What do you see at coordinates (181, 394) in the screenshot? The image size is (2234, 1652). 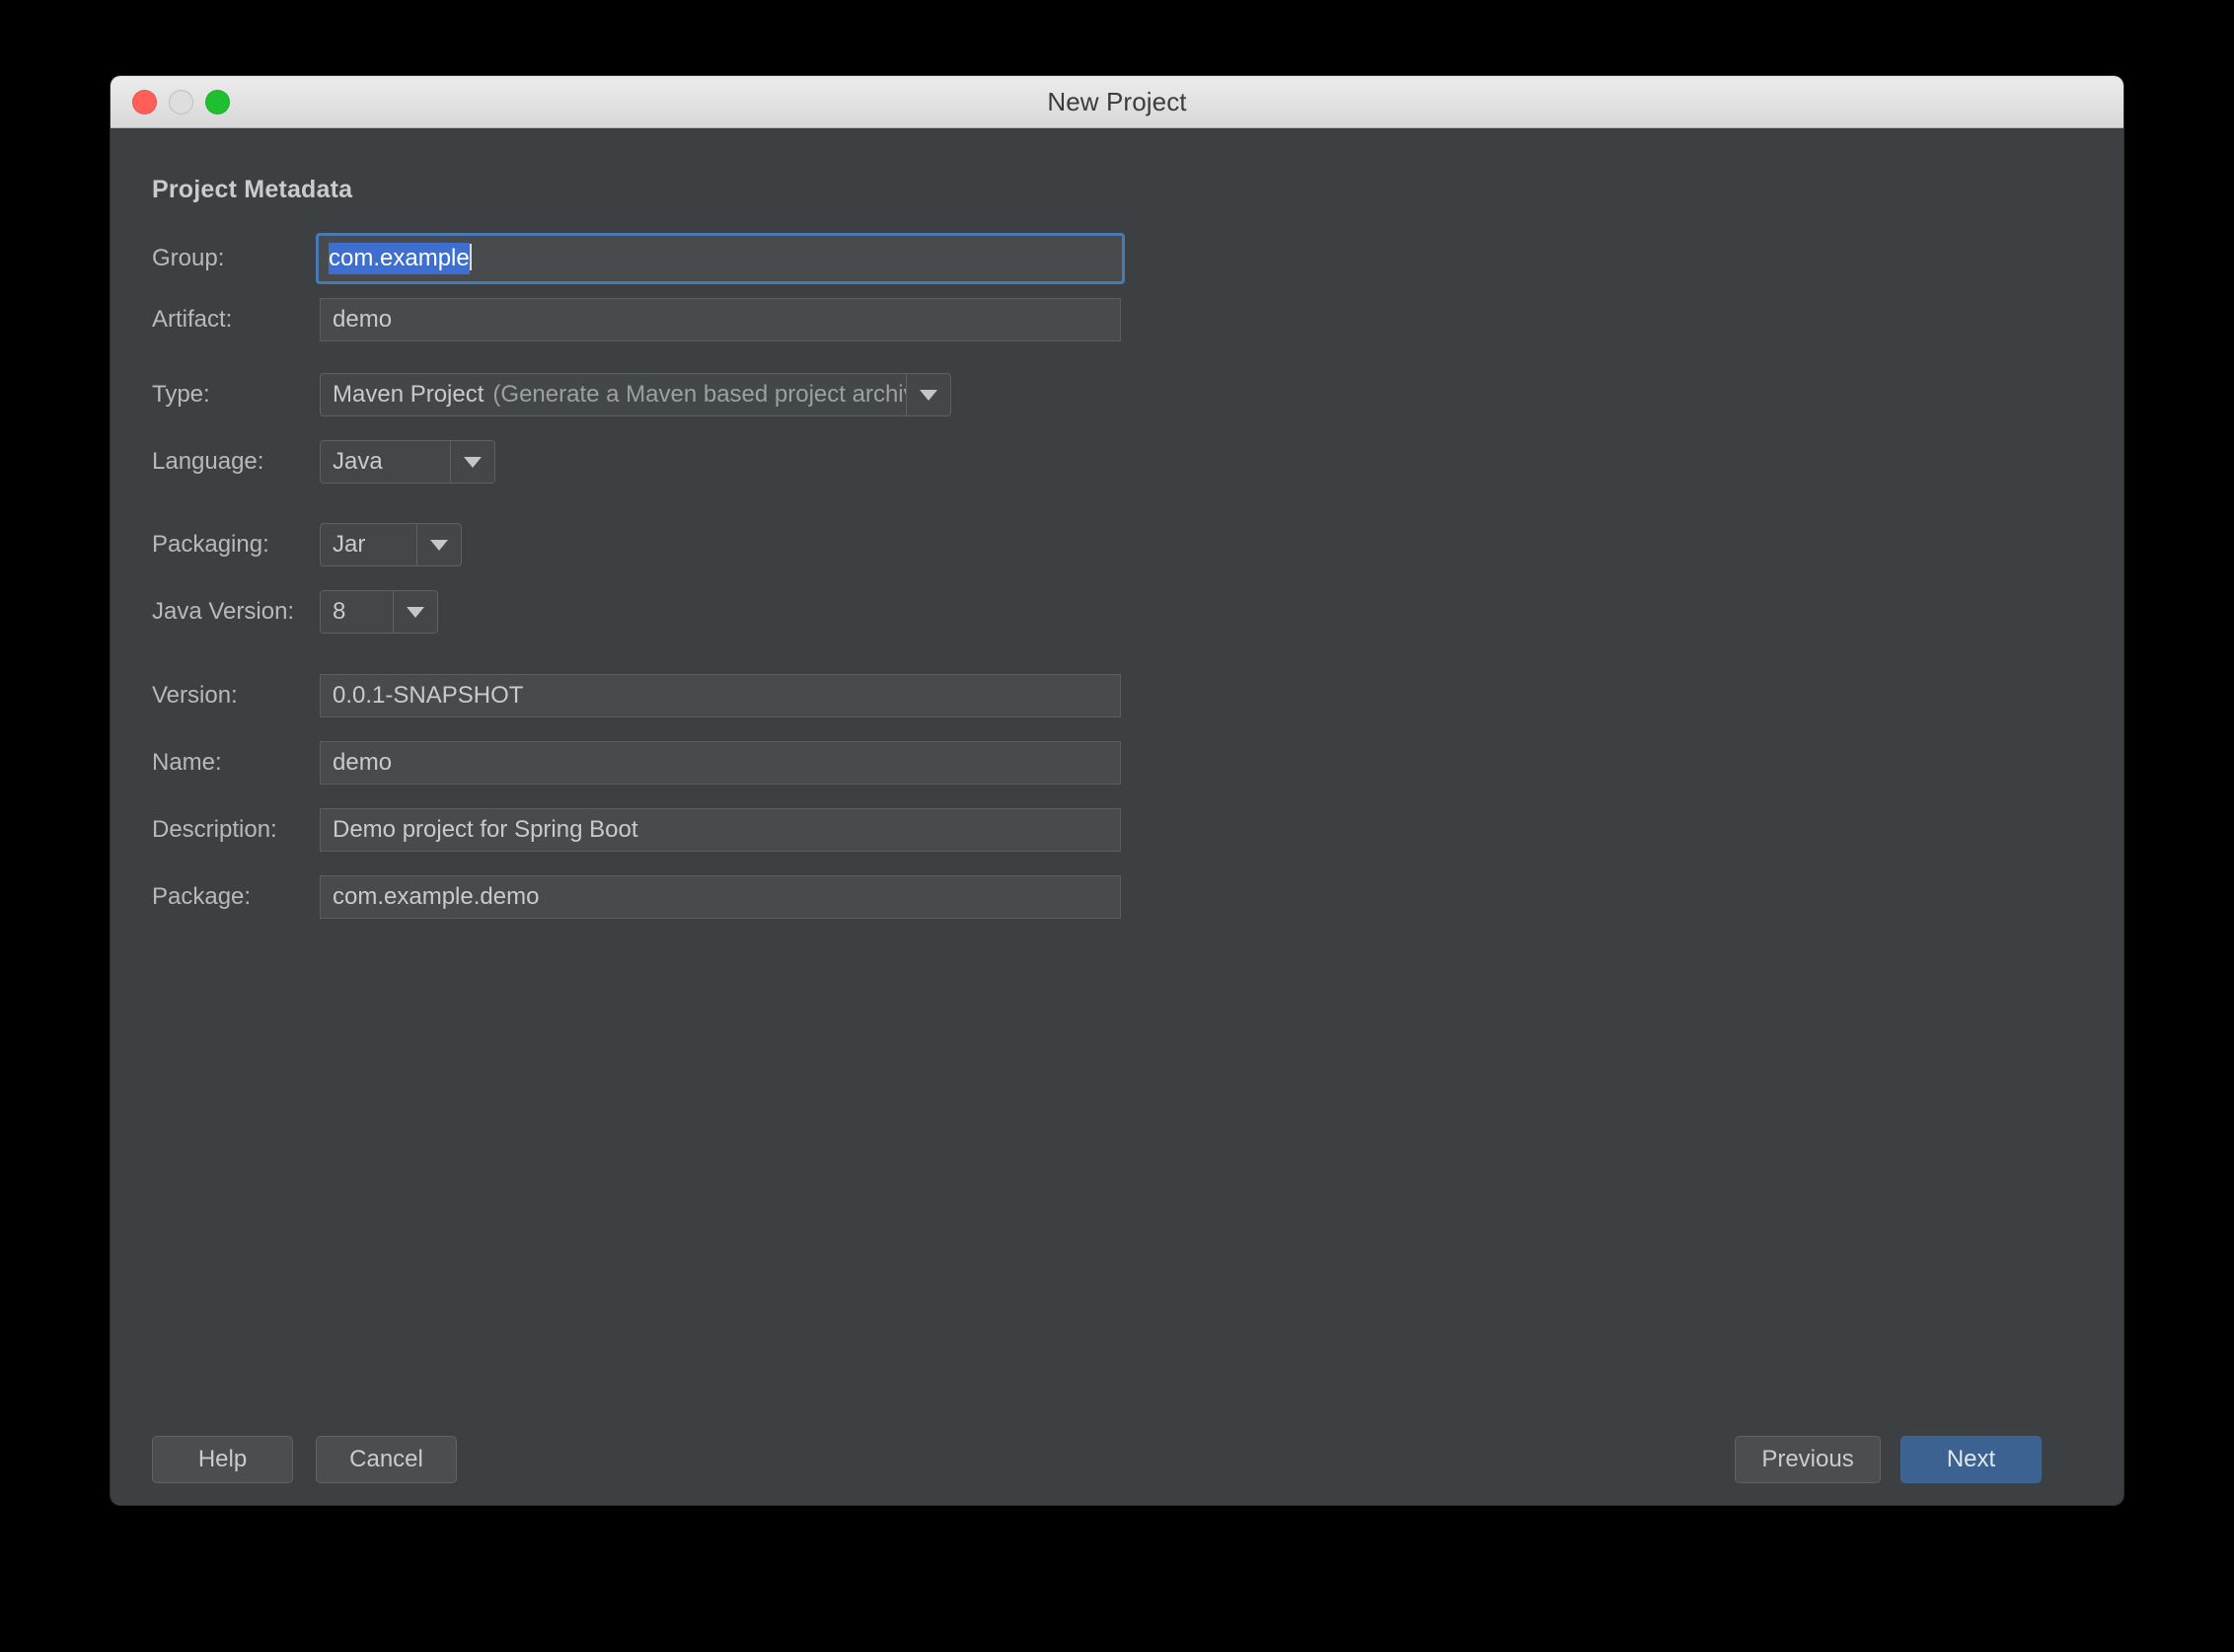 I see `type-label: Type:` at bounding box center [181, 394].